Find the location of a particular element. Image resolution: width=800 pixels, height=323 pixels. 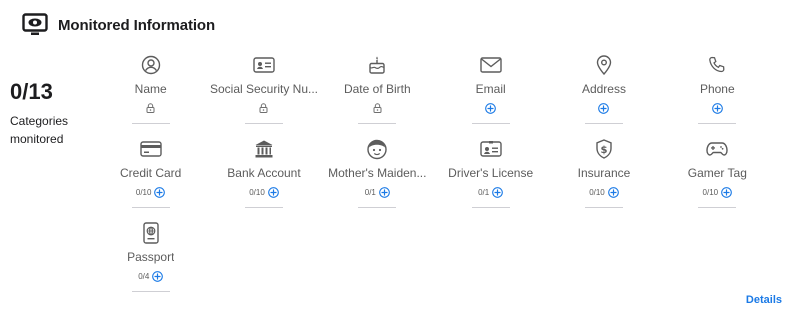

category-label: Passport is located at coordinates (151, 257).